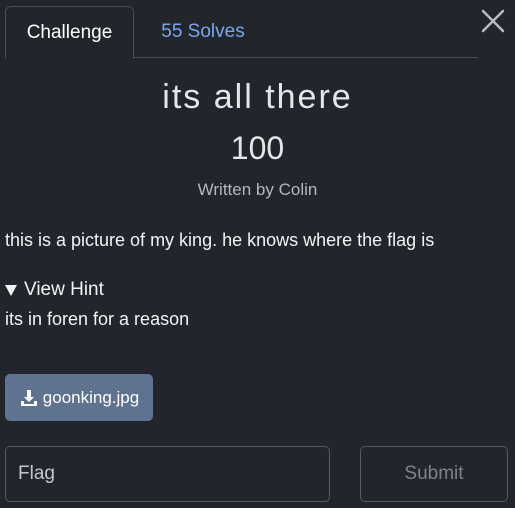 Image resolution: width=515 pixels, height=508 pixels. What do you see at coordinates (91, 397) in the screenshot?
I see `file-name: goonking.jpg` at bounding box center [91, 397].